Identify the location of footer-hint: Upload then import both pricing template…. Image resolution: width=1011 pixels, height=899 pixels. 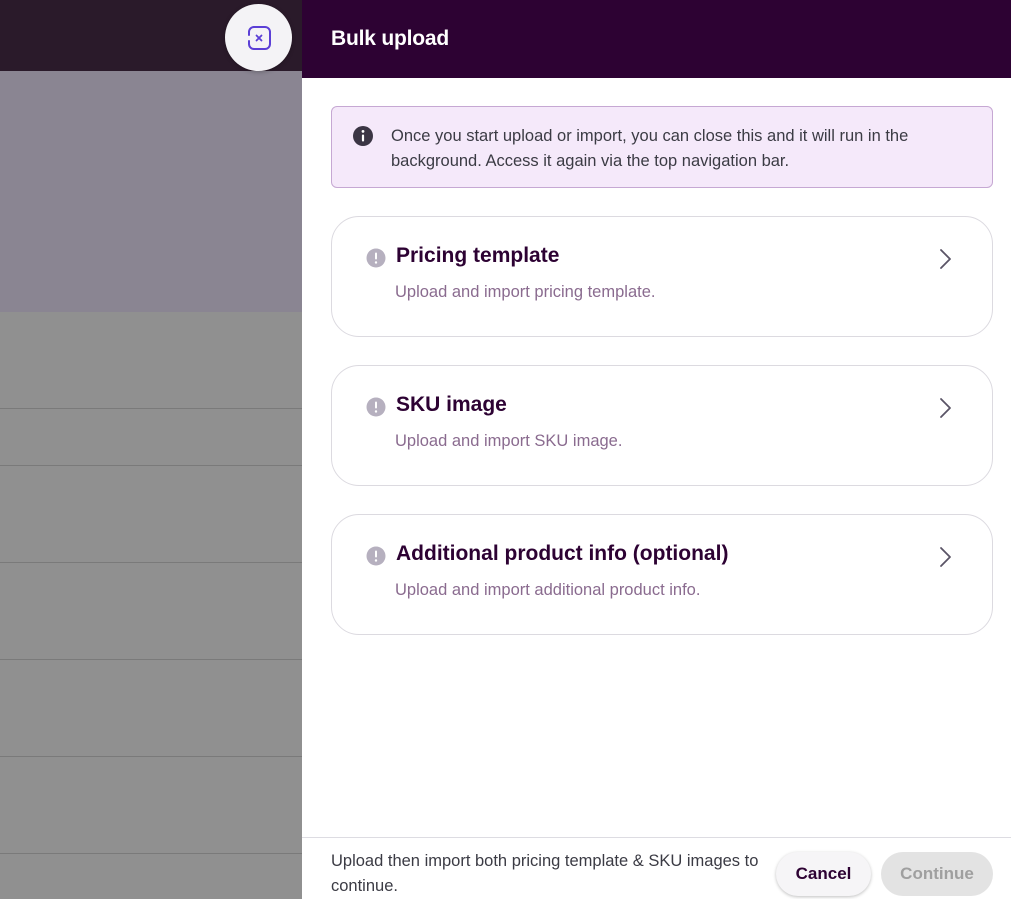
(545, 873).